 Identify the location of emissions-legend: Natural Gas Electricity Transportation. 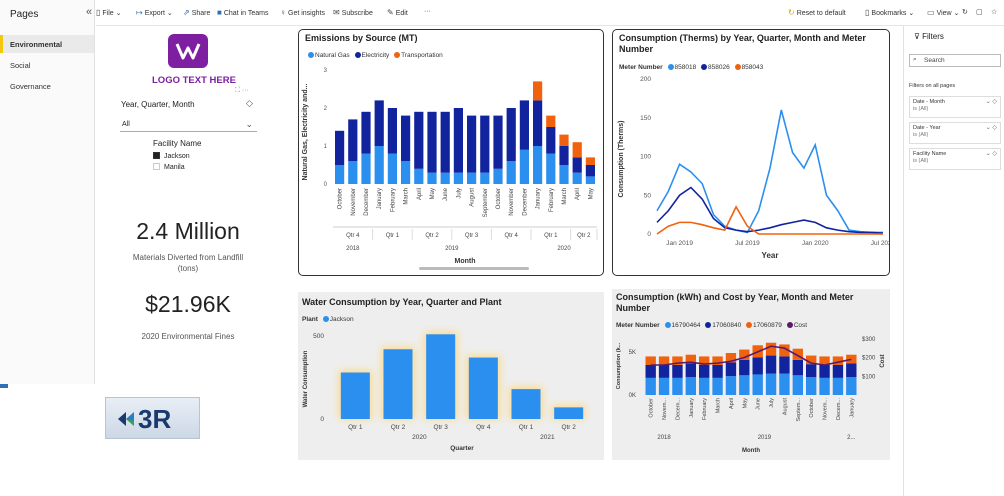
(374, 55).